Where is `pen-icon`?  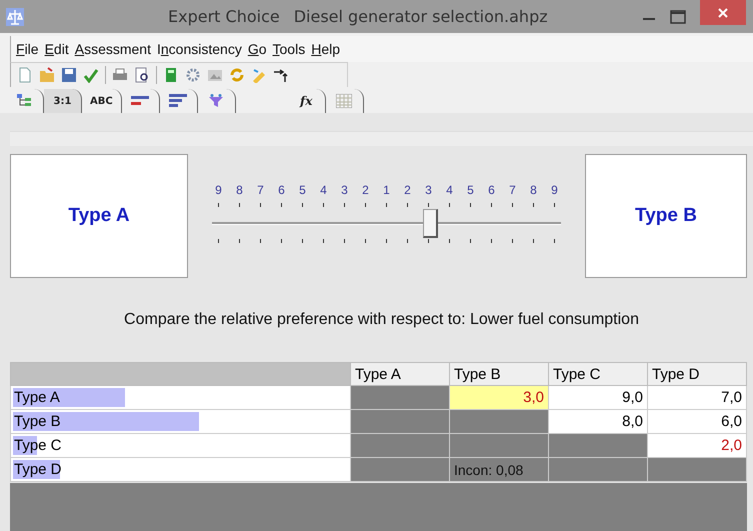 pen-icon is located at coordinates (259, 75).